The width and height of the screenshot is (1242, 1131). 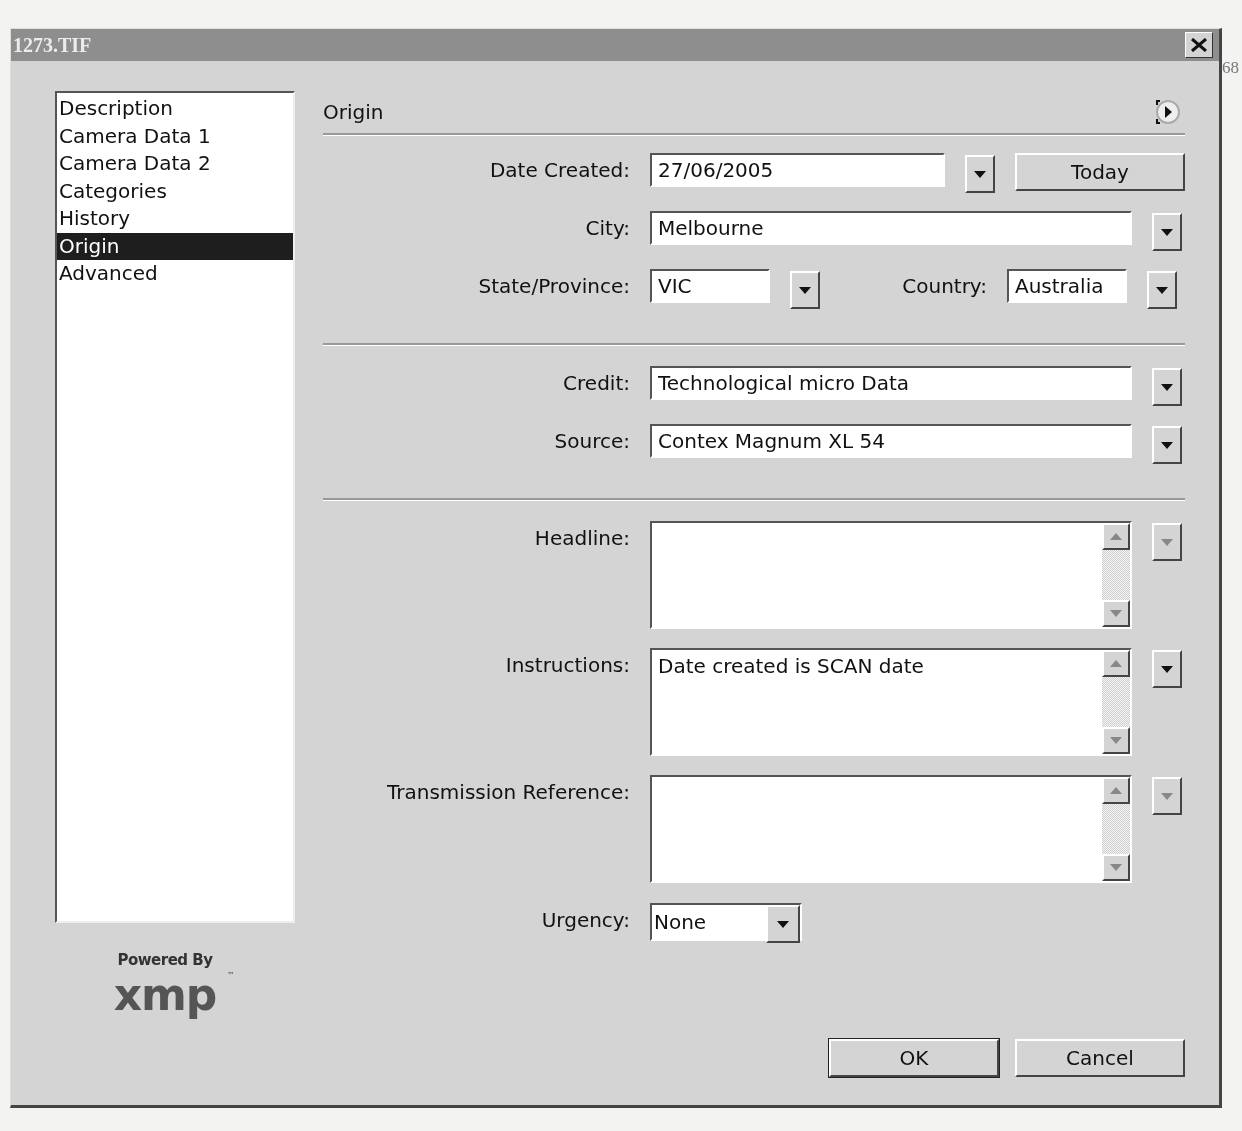 I want to click on logo-text: xmp, so click(x=165, y=995).